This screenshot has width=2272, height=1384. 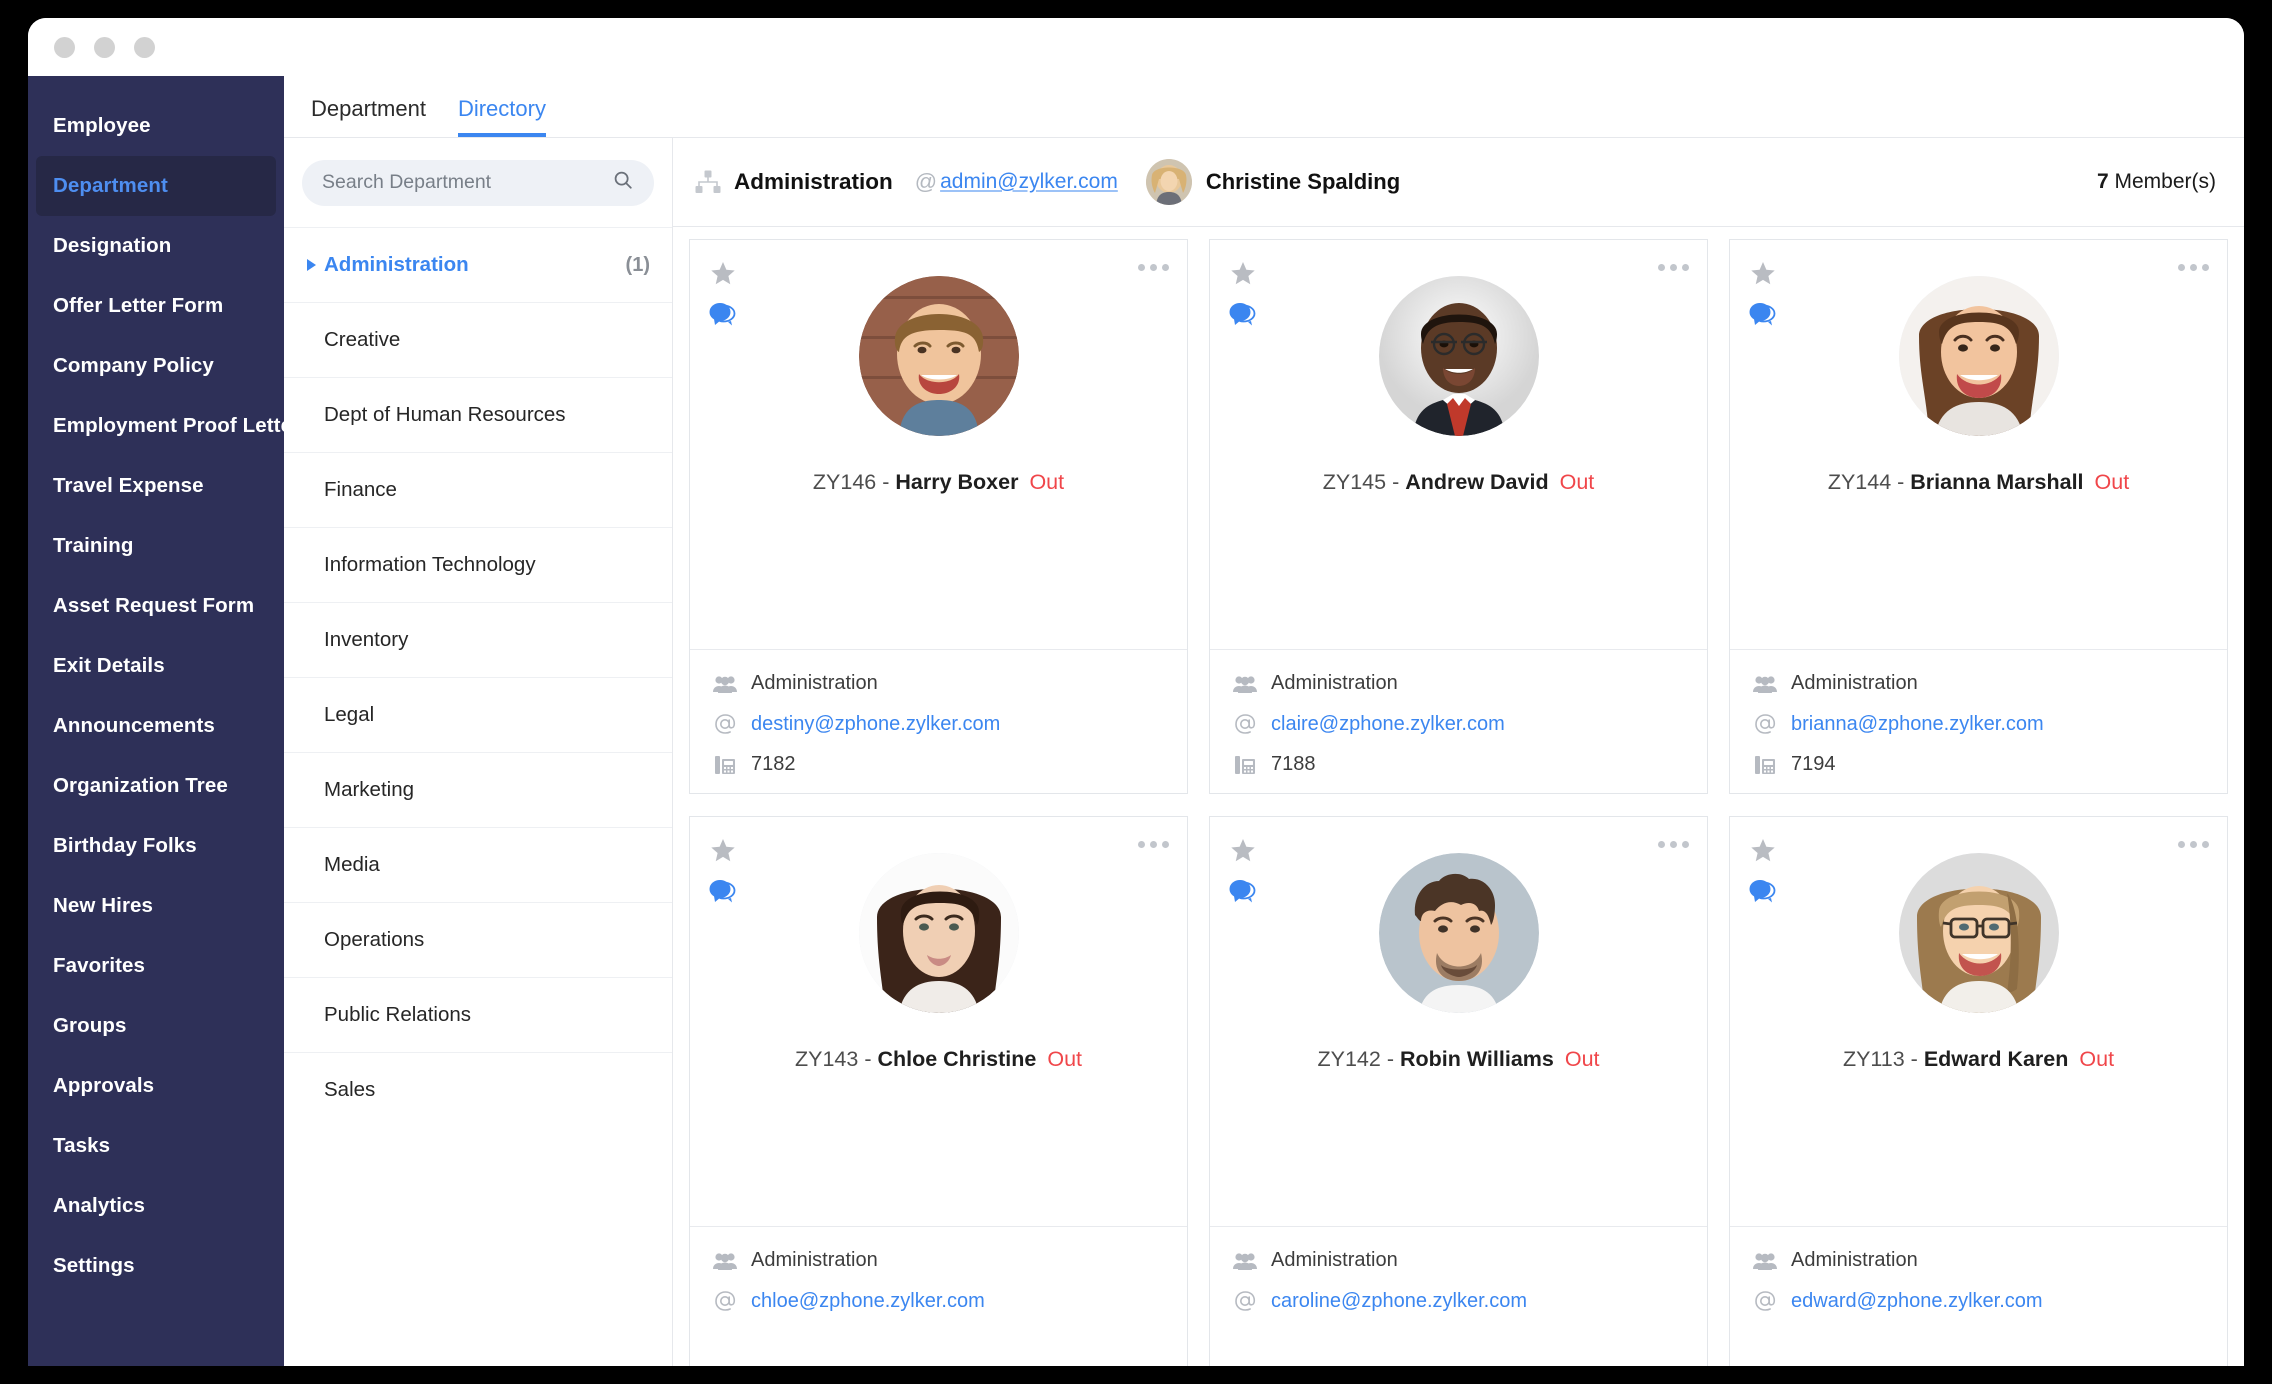 I want to click on sidebar-item-label: Employee, so click(x=102, y=125).